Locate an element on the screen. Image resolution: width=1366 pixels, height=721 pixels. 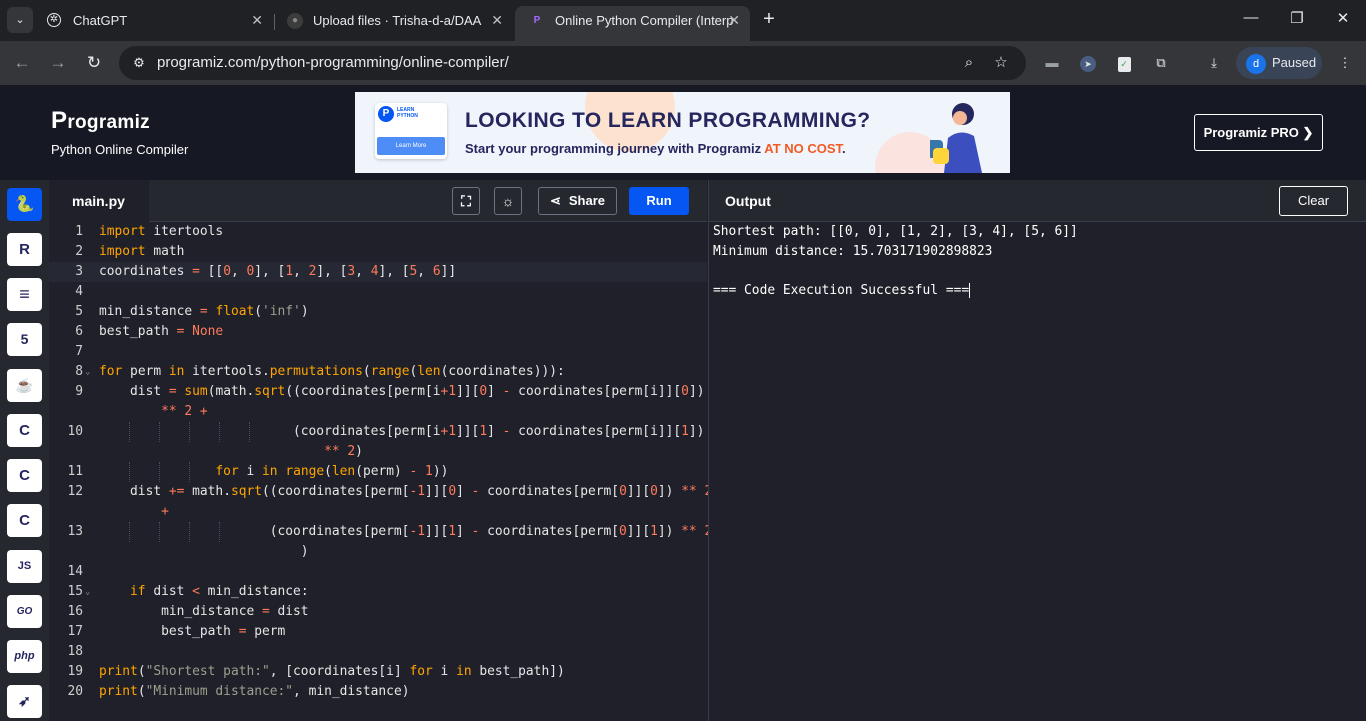
share-icon: ⋖ is located at coordinates (555, 200).